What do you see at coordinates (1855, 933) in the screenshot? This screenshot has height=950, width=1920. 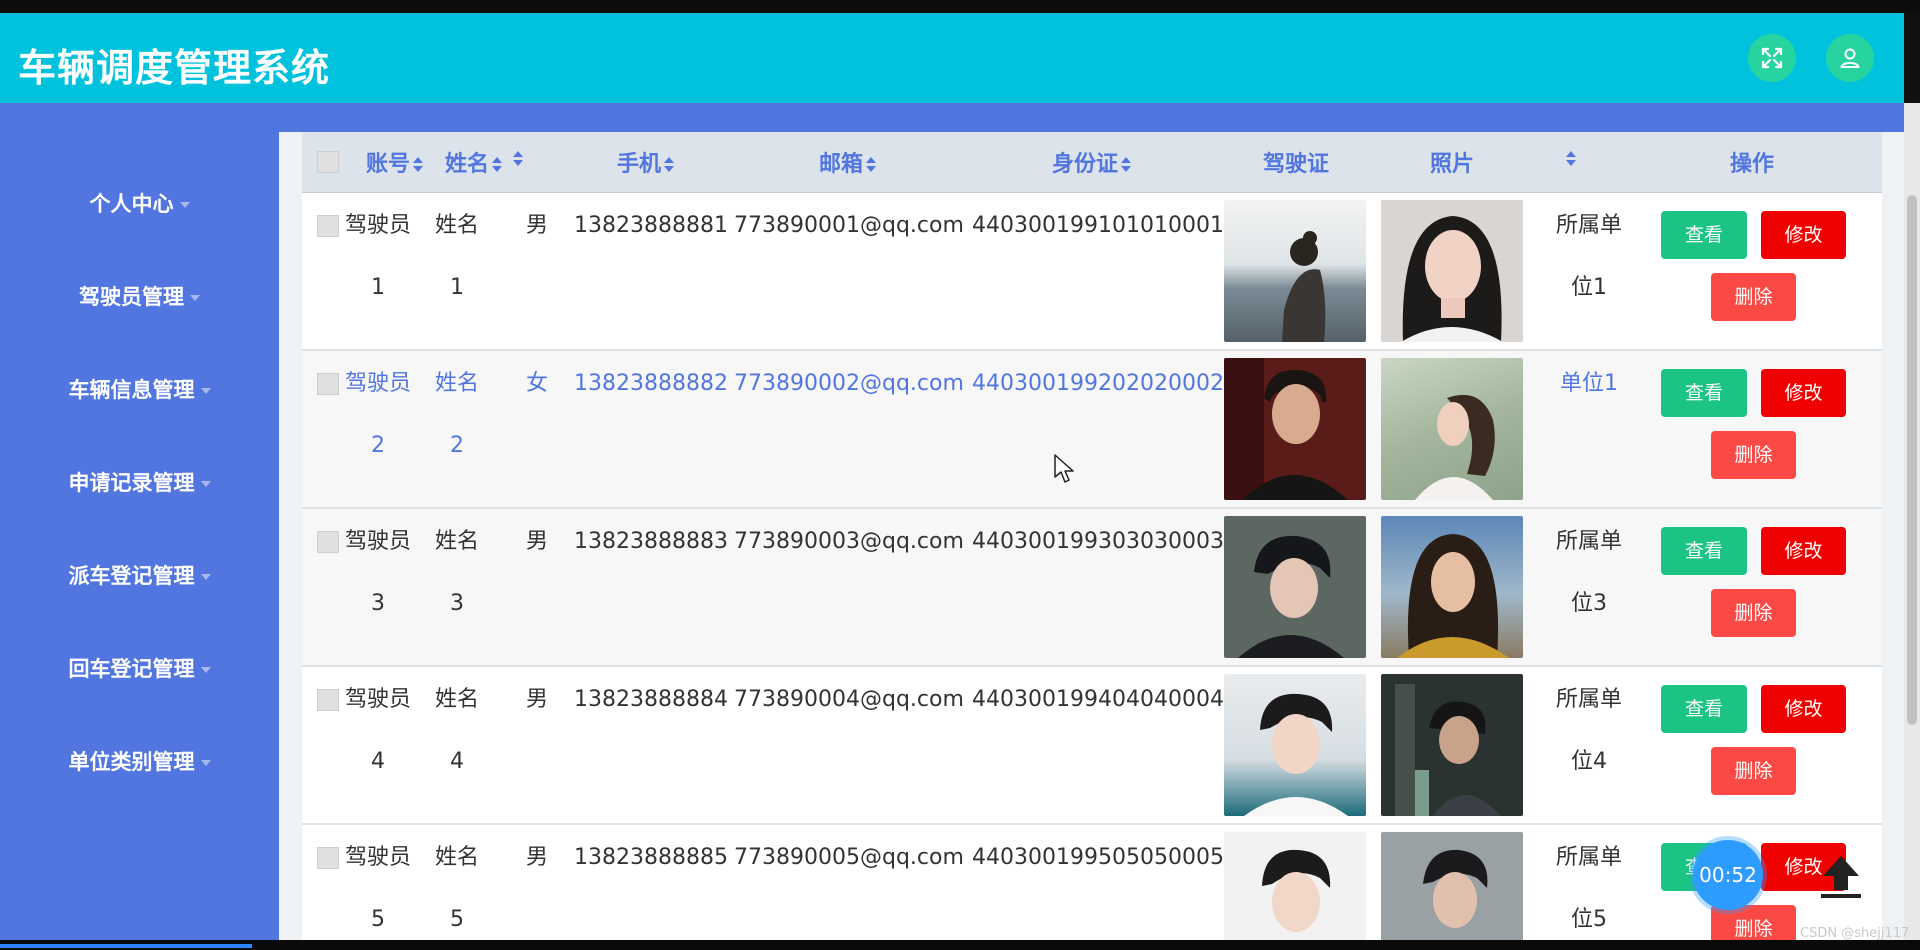 I see `watermark: CSDN @shejj117` at bounding box center [1855, 933].